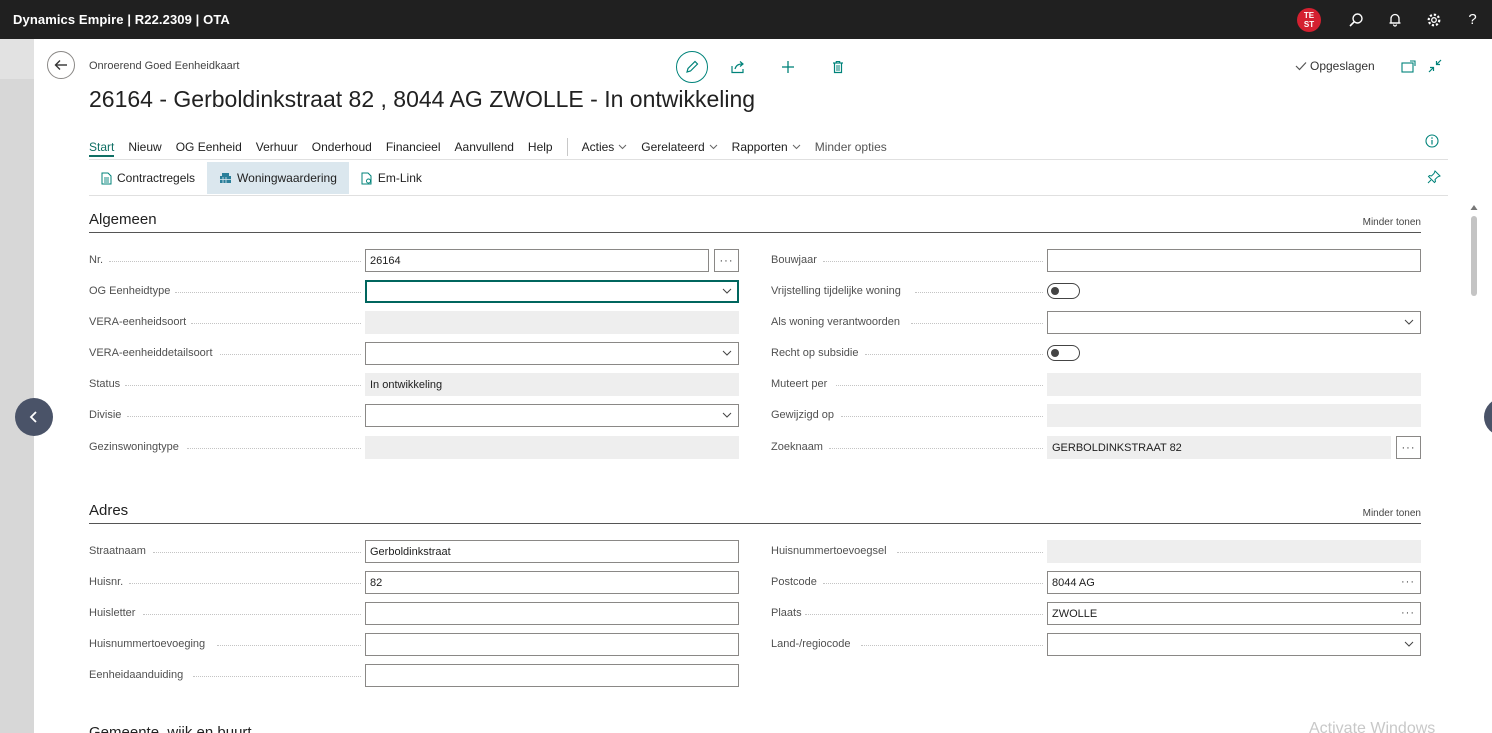  What do you see at coordinates (851, 147) in the screenshot?
I see `menu-minder-opties: Minder opties` at bounding box center [851, 147].